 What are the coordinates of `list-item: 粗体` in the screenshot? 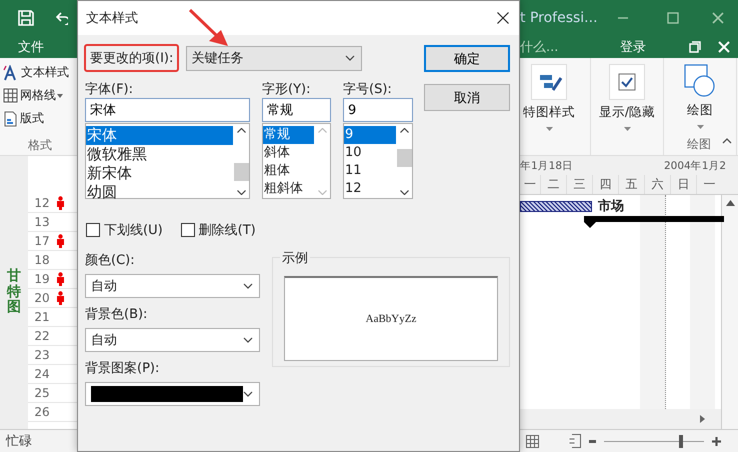 It's located at (288, 171).